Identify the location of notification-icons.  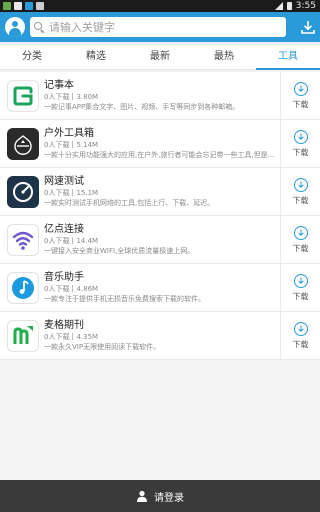
(22, 6).